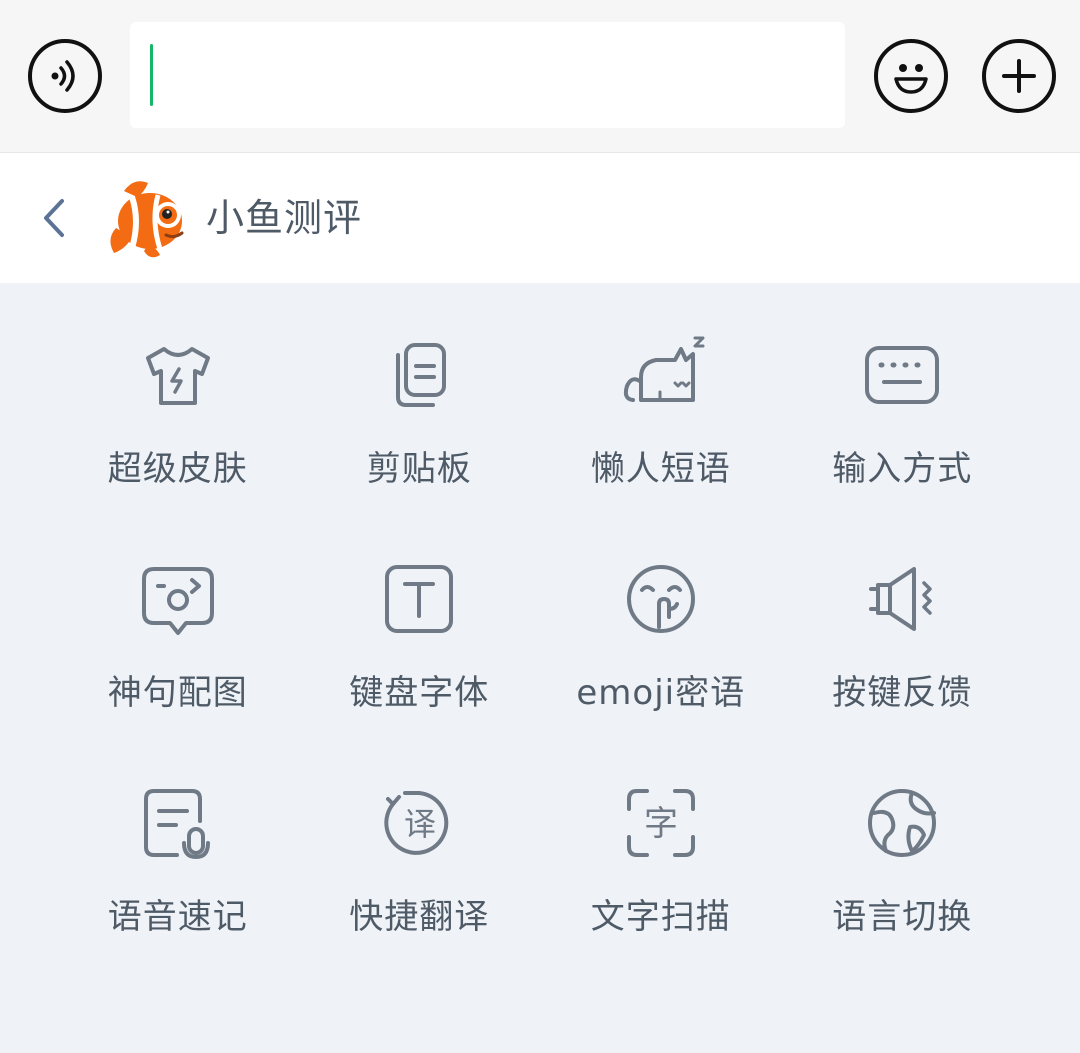 This screenshot has height=1053, width=1080. What do you see at coordinates (661, 891) in the screenshot?
I see `feature-text-scan: 字 文字扫描` at bounding box center [661, 891].